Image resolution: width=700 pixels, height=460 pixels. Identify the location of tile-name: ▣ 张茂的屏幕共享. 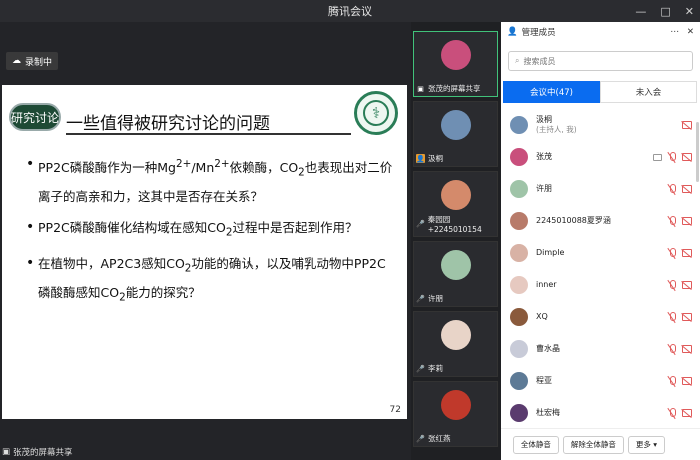
(449, 88).